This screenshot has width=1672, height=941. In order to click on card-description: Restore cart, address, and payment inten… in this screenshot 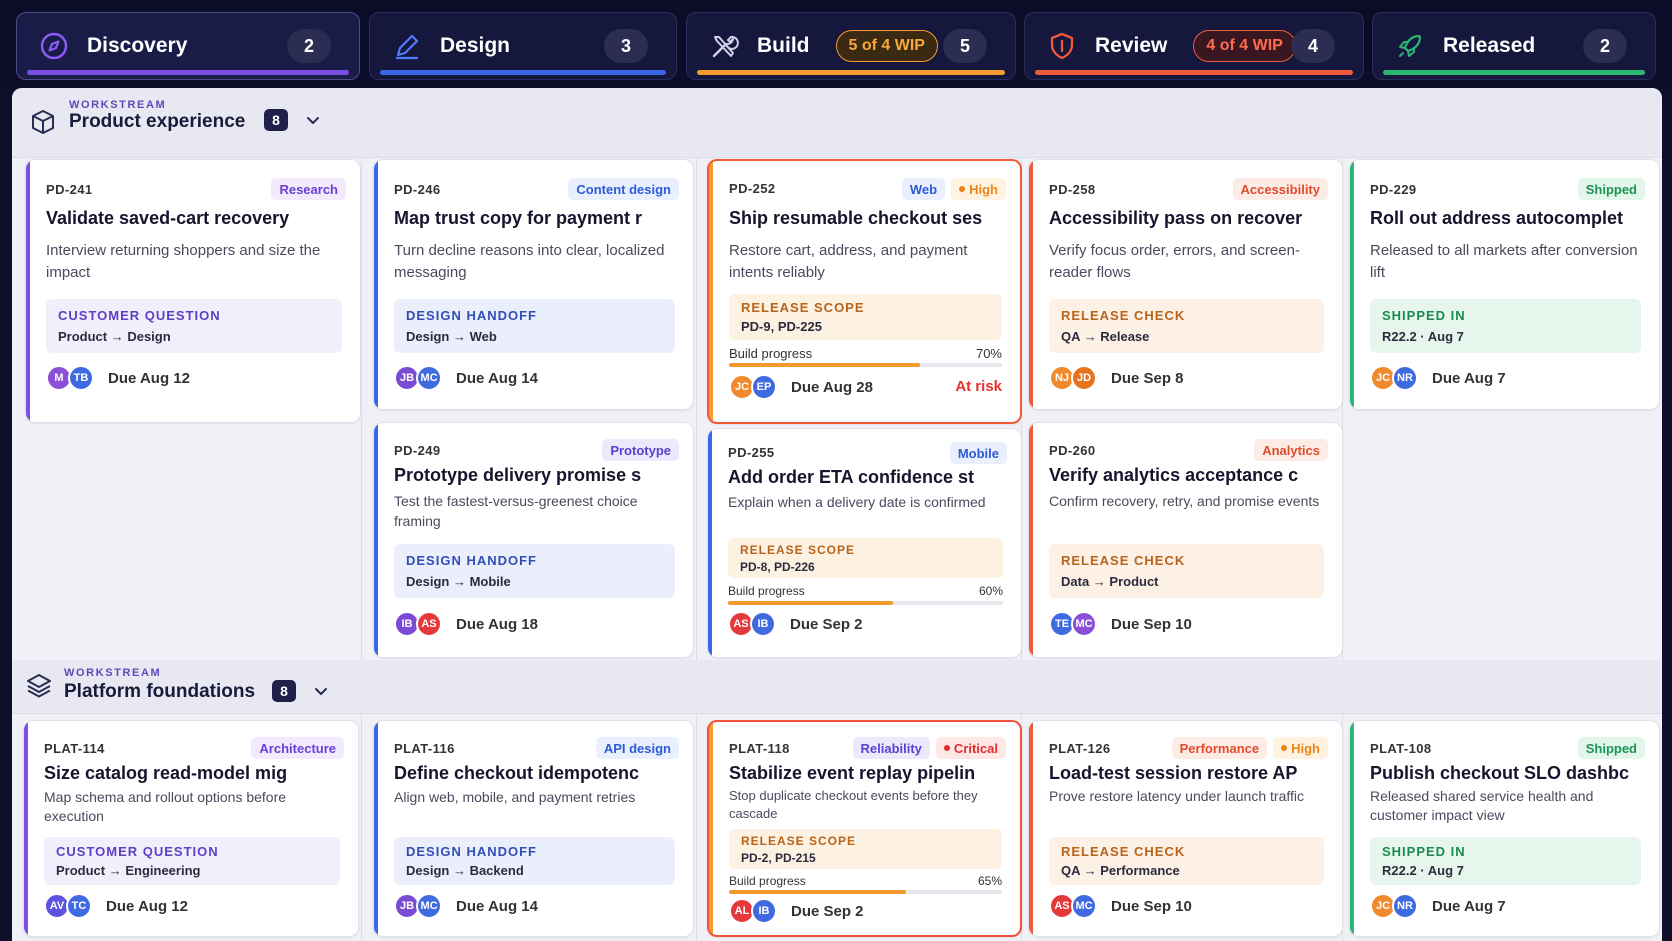, I will do `click(848, 261)`.